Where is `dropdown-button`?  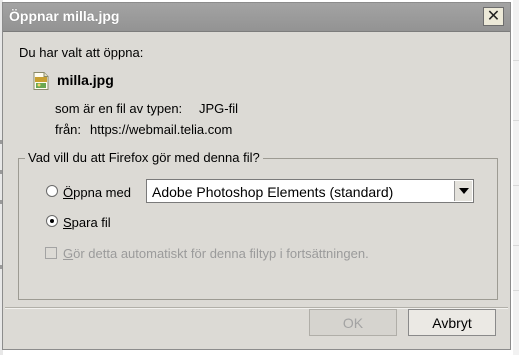
dropdown-button is located at coordinates (463, 191).